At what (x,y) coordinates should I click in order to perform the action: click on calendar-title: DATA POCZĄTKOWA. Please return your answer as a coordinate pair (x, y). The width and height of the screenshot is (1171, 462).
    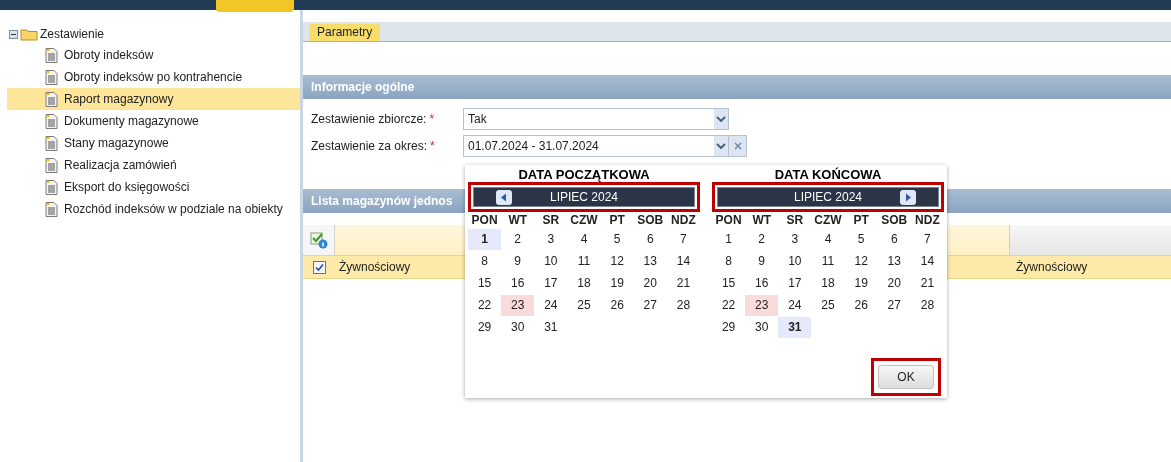
    Looking at the image, I should click on (584, 174).